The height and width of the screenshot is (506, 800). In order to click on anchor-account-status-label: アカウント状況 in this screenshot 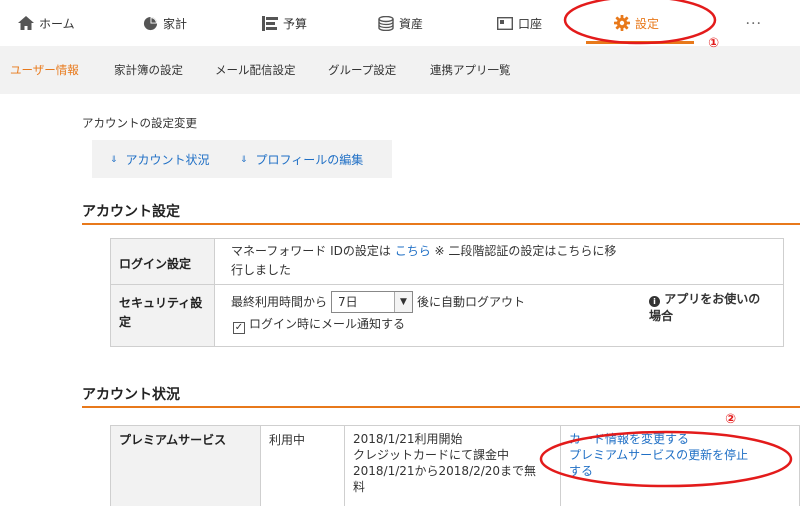, I will do `click(167, 160)`.